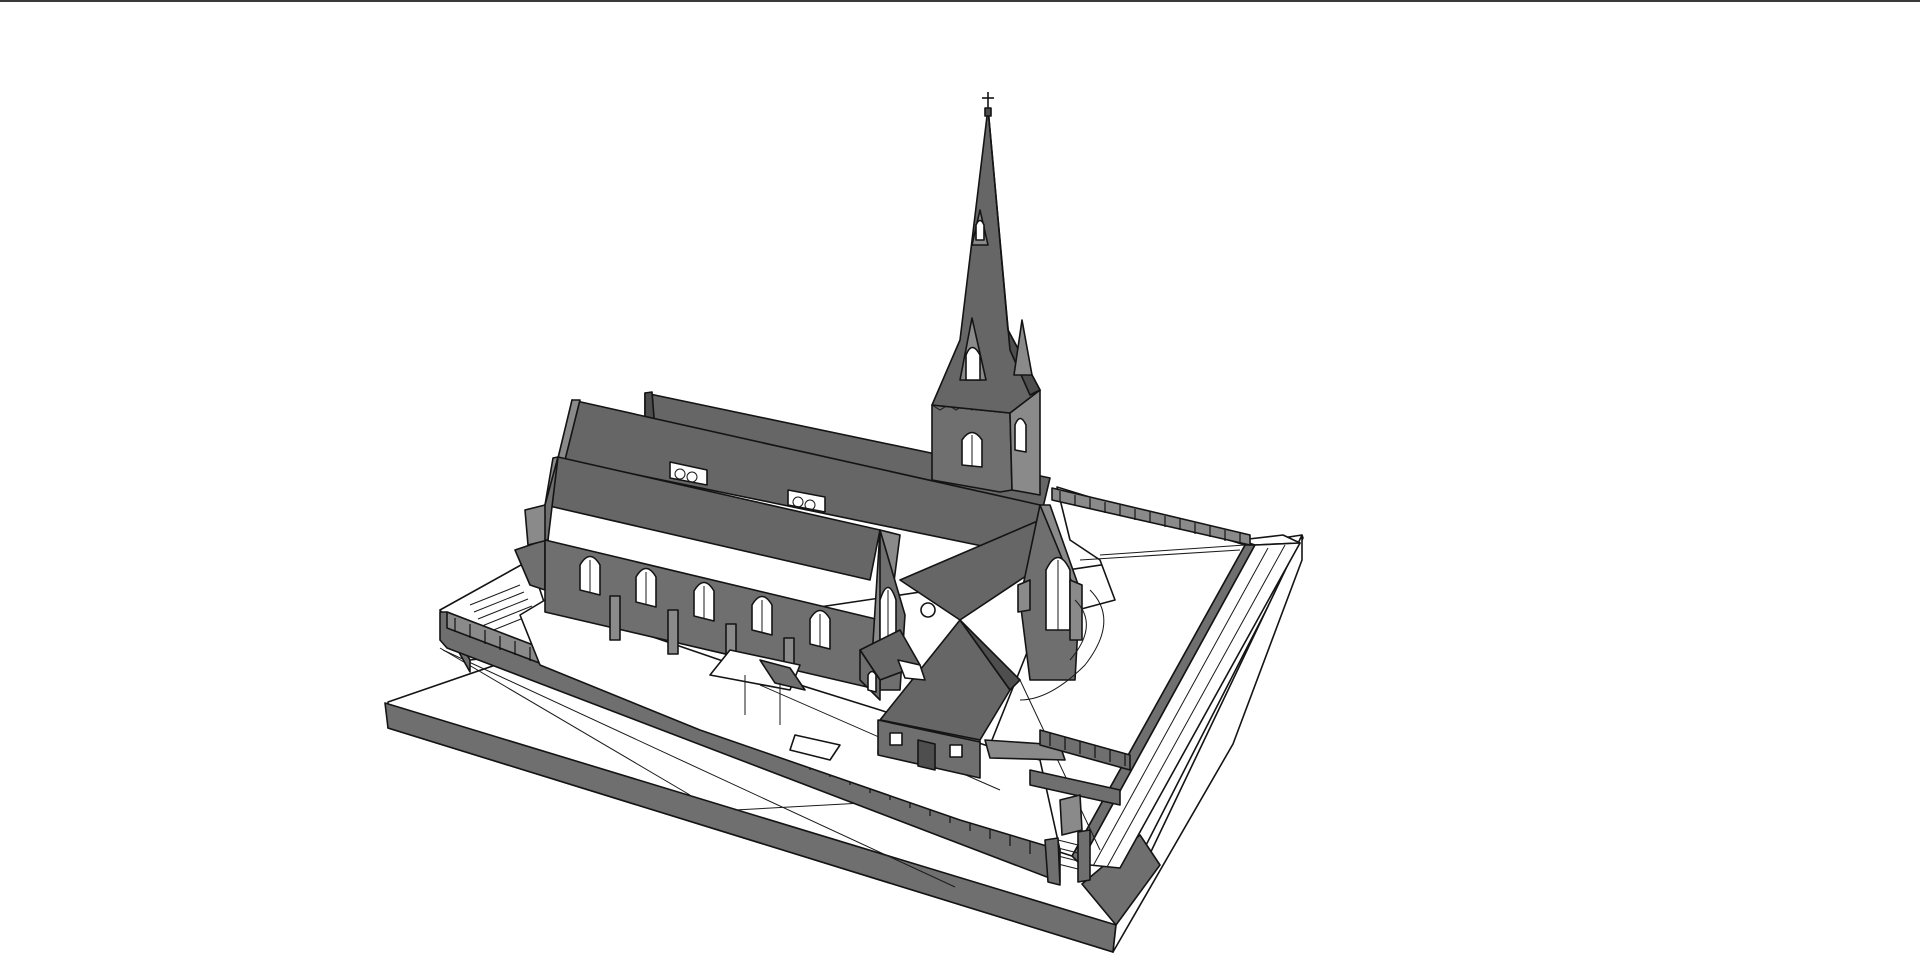 Image resolution: width=1920 pixels, height=979 pixels. Describe the element at coordinates (986, 294) in the screenshot. I see `bell-tower` at that location.